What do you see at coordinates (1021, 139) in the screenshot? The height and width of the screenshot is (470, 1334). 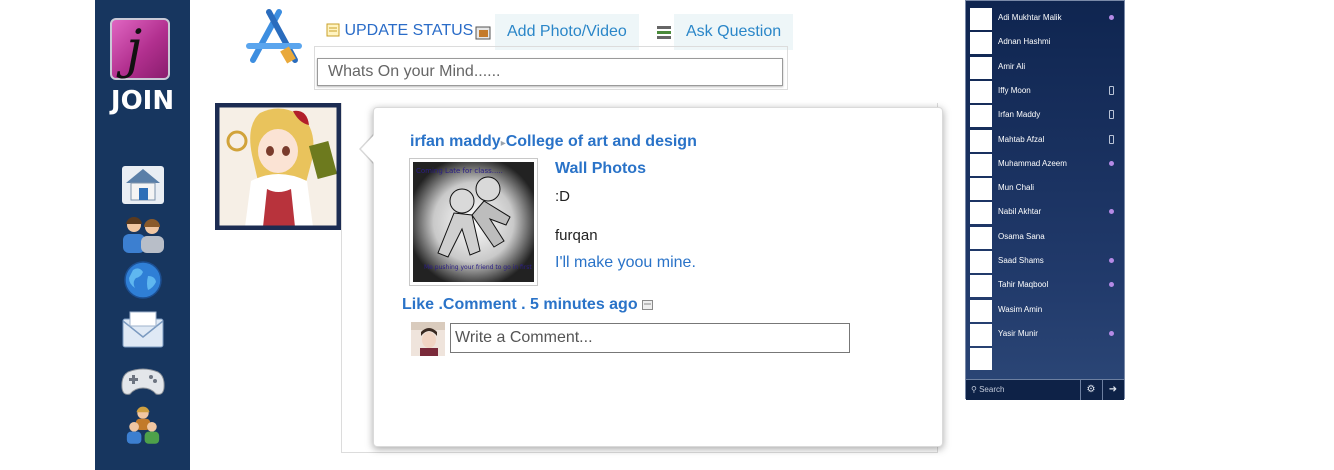 I see `chat-contact-name: Mahtab Afzal` at bounding box center [1021, 139].